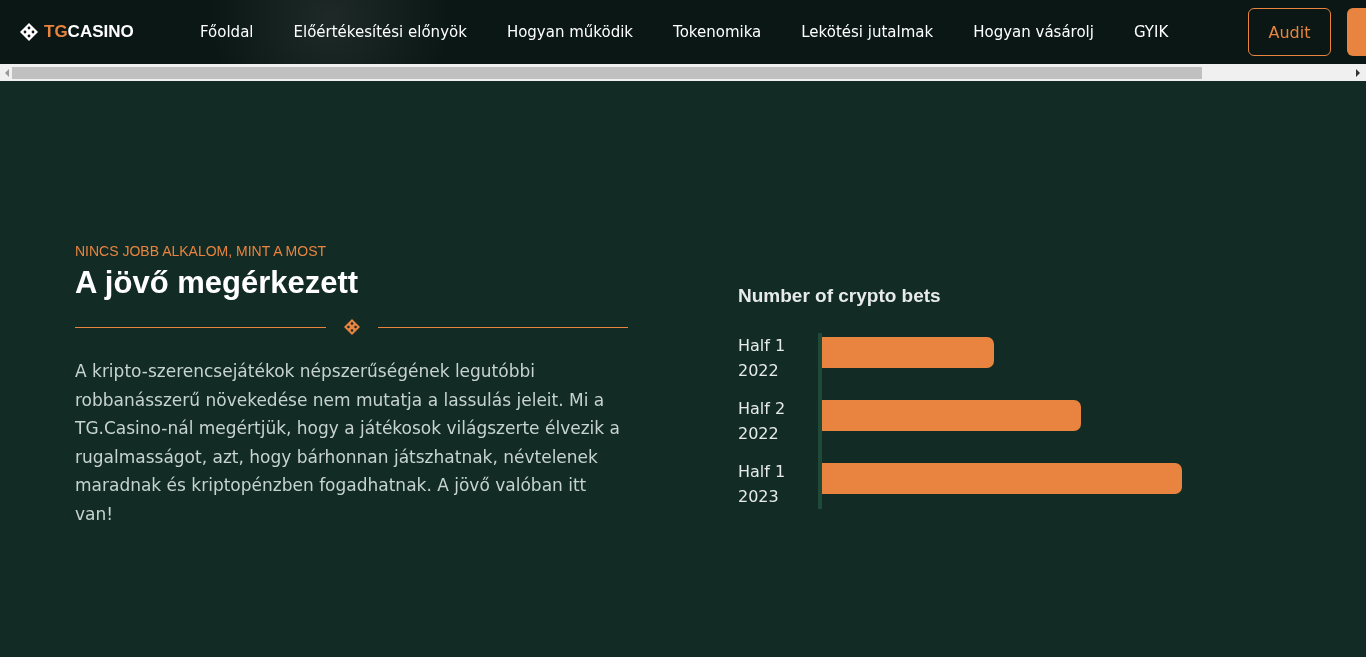 This screenshot has width=1366, height=657. Describe the element at coordinates (29, 32) in the screenshot. I see `dice-logo-icon` at that location.